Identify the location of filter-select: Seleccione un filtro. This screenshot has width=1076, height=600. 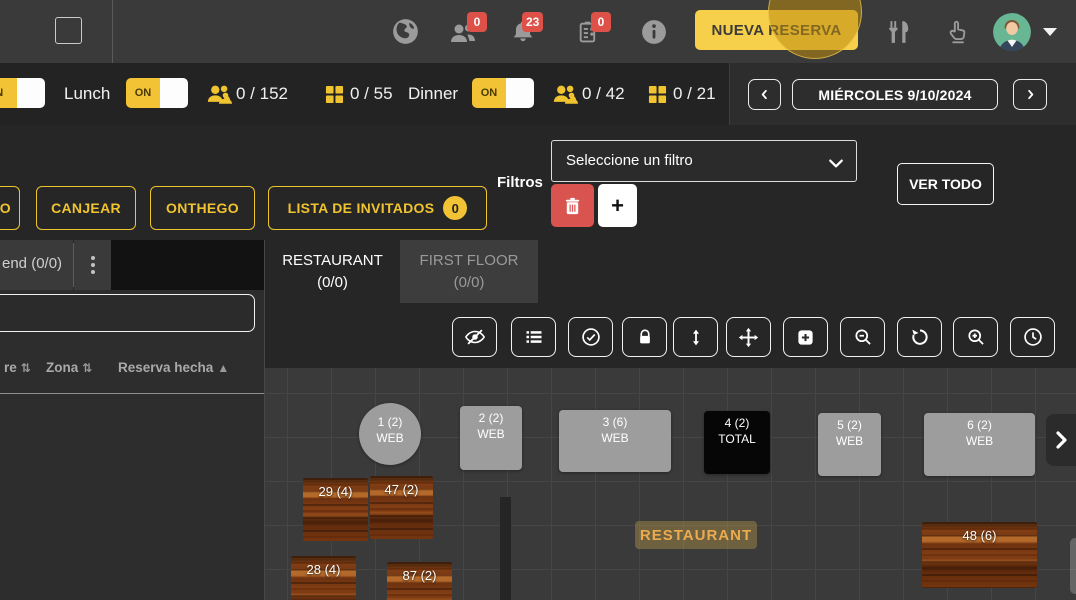
(704, 161).